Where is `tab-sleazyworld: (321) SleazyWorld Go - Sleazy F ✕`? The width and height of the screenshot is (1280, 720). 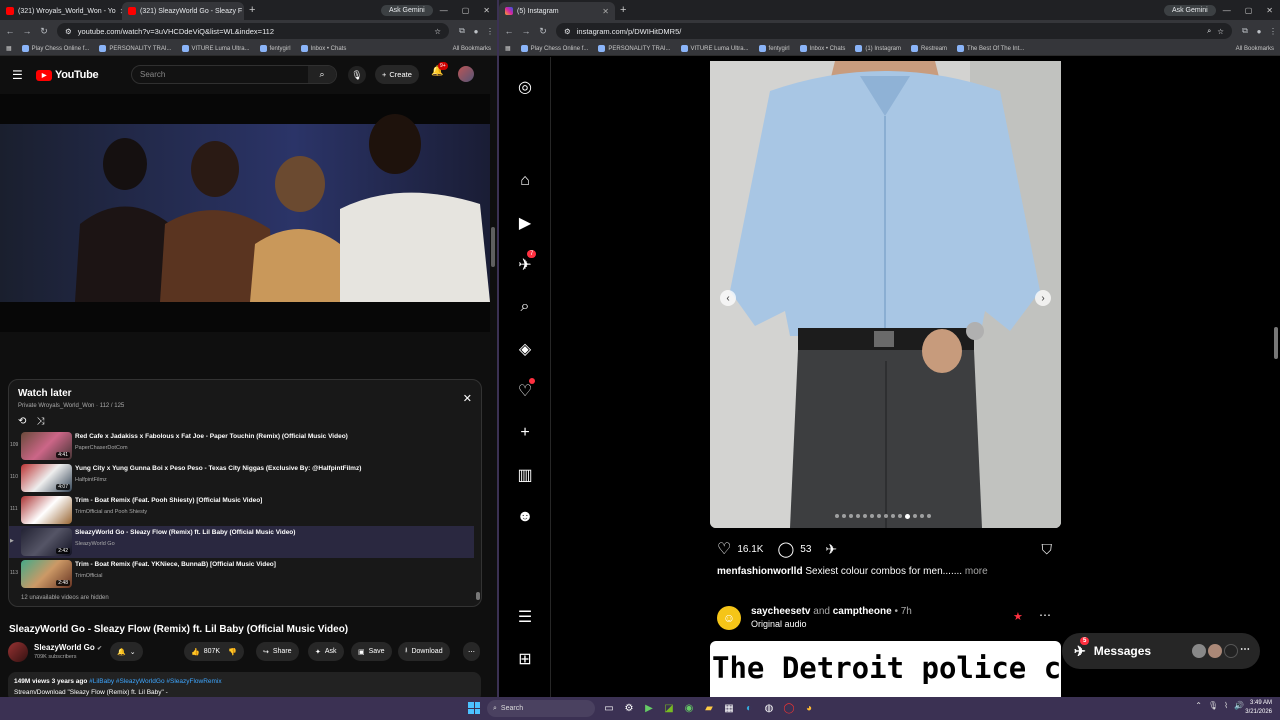 tab-sleazyworld: (321) SleazyWorld Go - Sleazy F ✕ is located at coordinates (183, 11).